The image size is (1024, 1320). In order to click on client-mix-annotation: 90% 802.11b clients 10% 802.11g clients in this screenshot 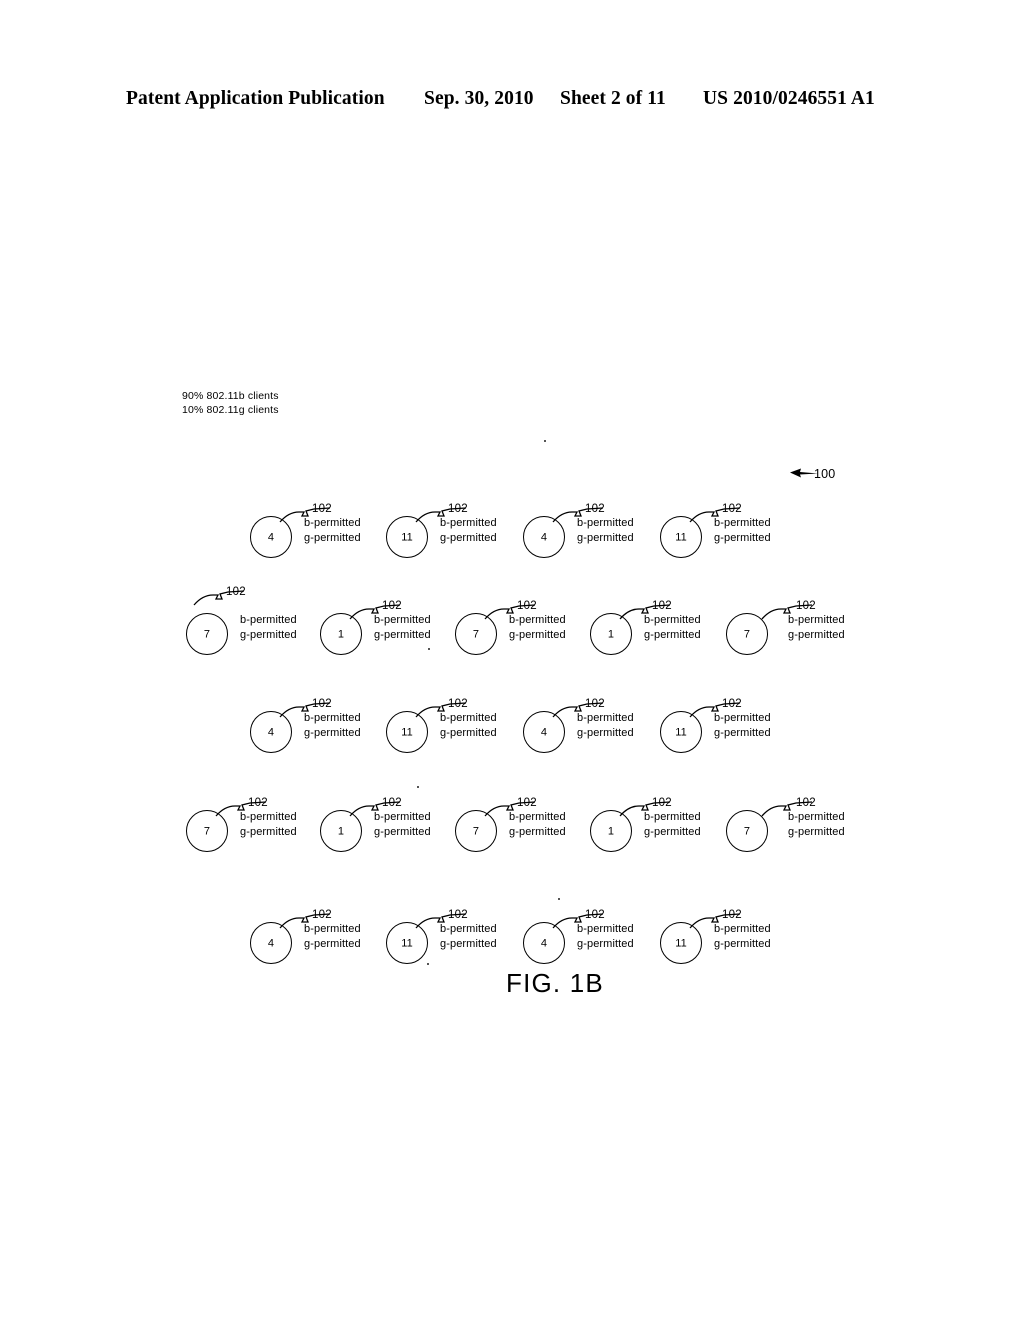, I will do `click(230, 403)`.